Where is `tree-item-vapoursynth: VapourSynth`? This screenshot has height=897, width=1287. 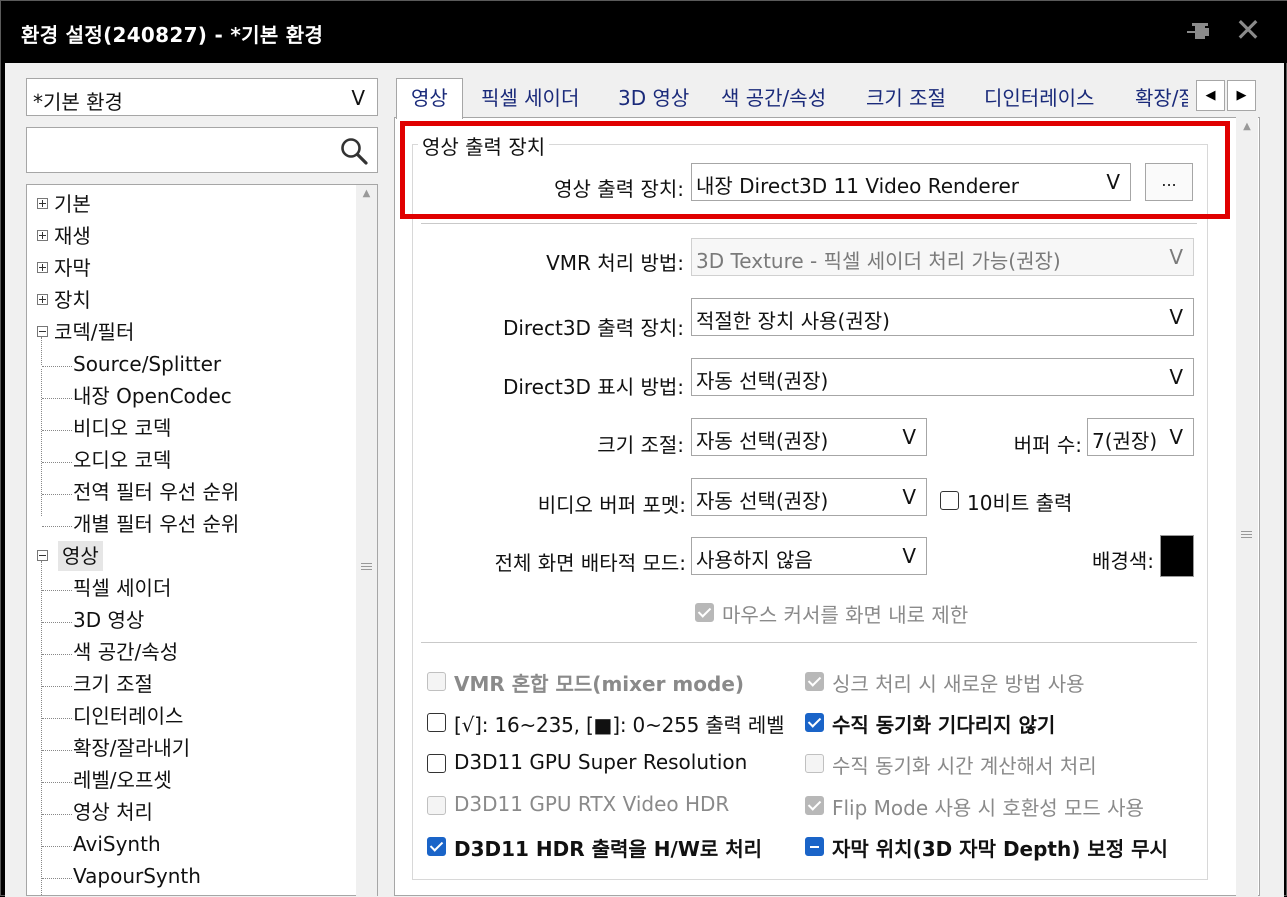
tree-item-vapoursynth: VapourSynth is located at coordinates (137, 876).